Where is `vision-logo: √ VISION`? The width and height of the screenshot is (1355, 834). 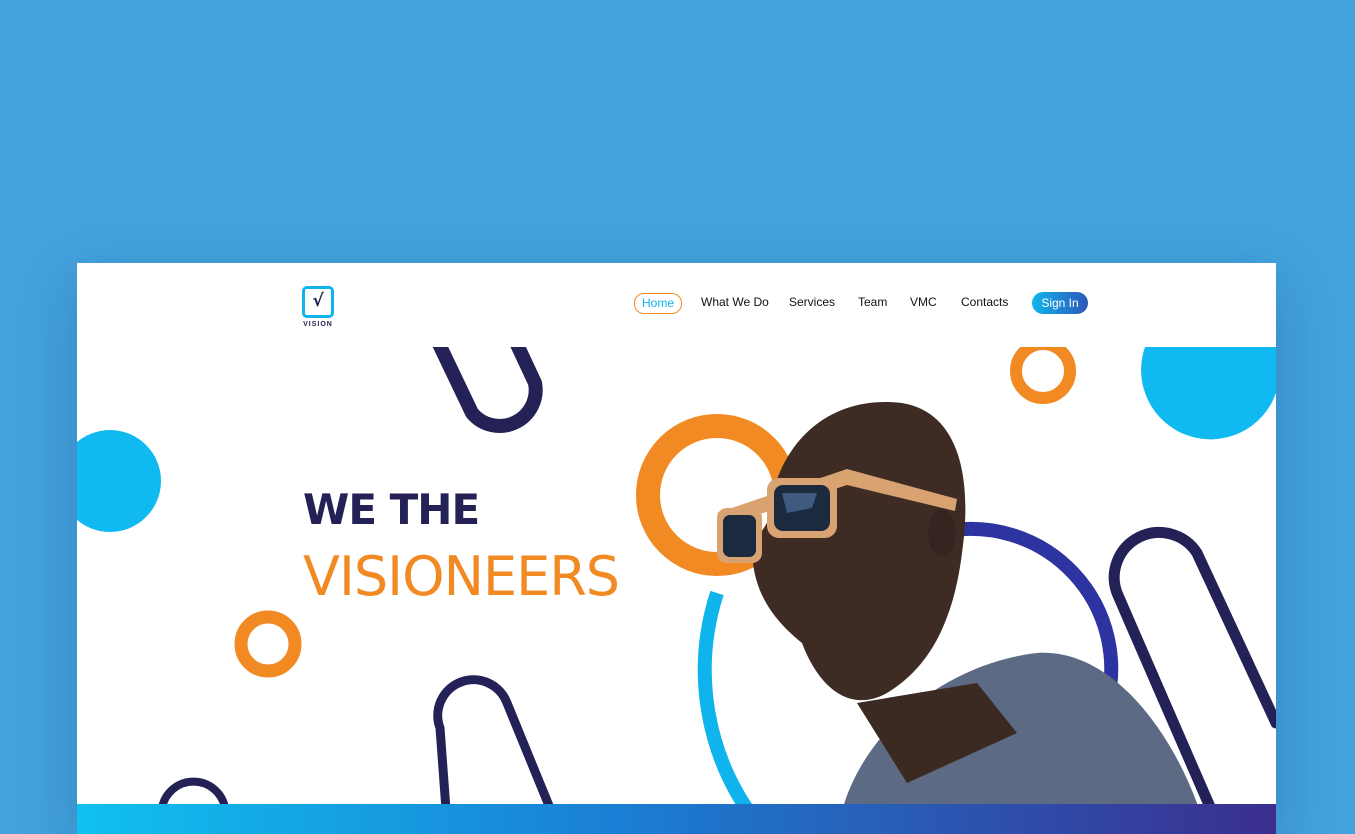 vision-logo: √ VISION is located at coordinates (318, 307).